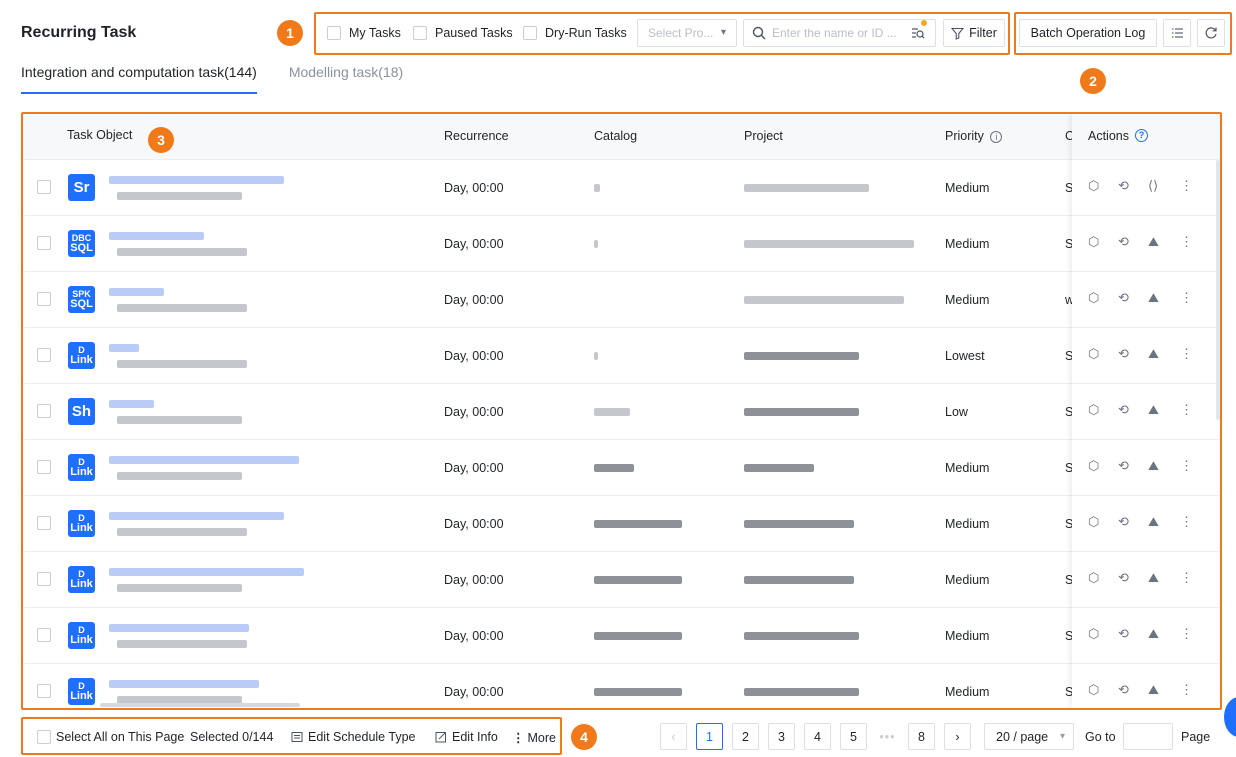  What do you see at coordinates (983, 33) in the screenshot?
I see `filter-button-label: Filter` at bounding box center [983, 33].